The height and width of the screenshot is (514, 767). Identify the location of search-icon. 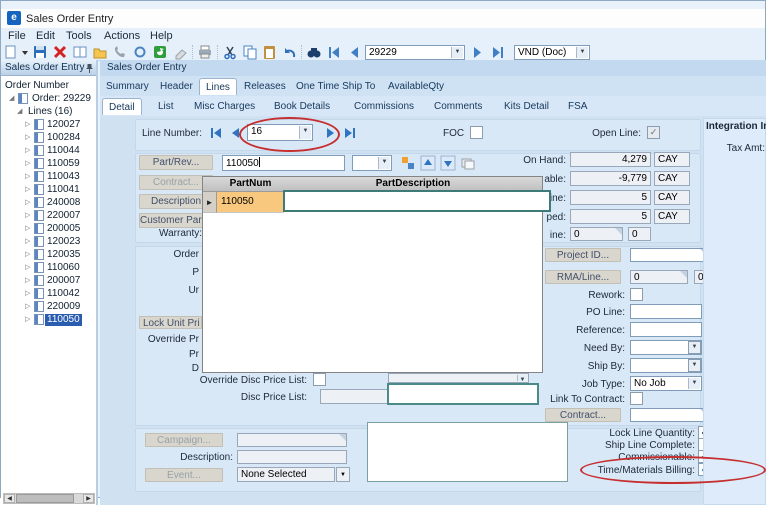
(315, 52).